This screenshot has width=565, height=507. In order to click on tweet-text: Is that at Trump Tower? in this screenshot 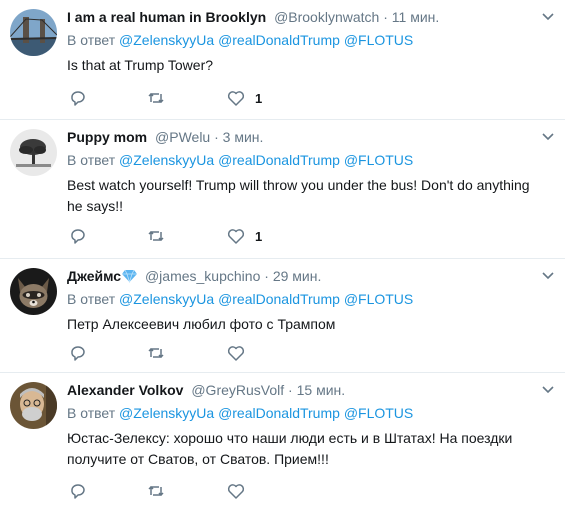, I will do `click(140, 65)`.